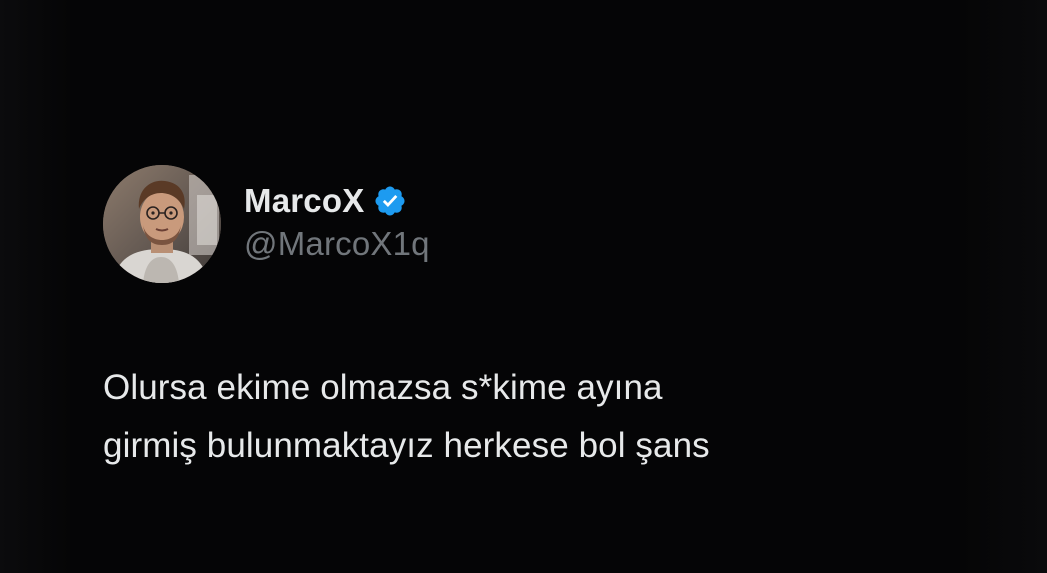 The image size is (1047, 573). I want to click on author-names: MarcoX @MarcoX1q, so click(337, 222).